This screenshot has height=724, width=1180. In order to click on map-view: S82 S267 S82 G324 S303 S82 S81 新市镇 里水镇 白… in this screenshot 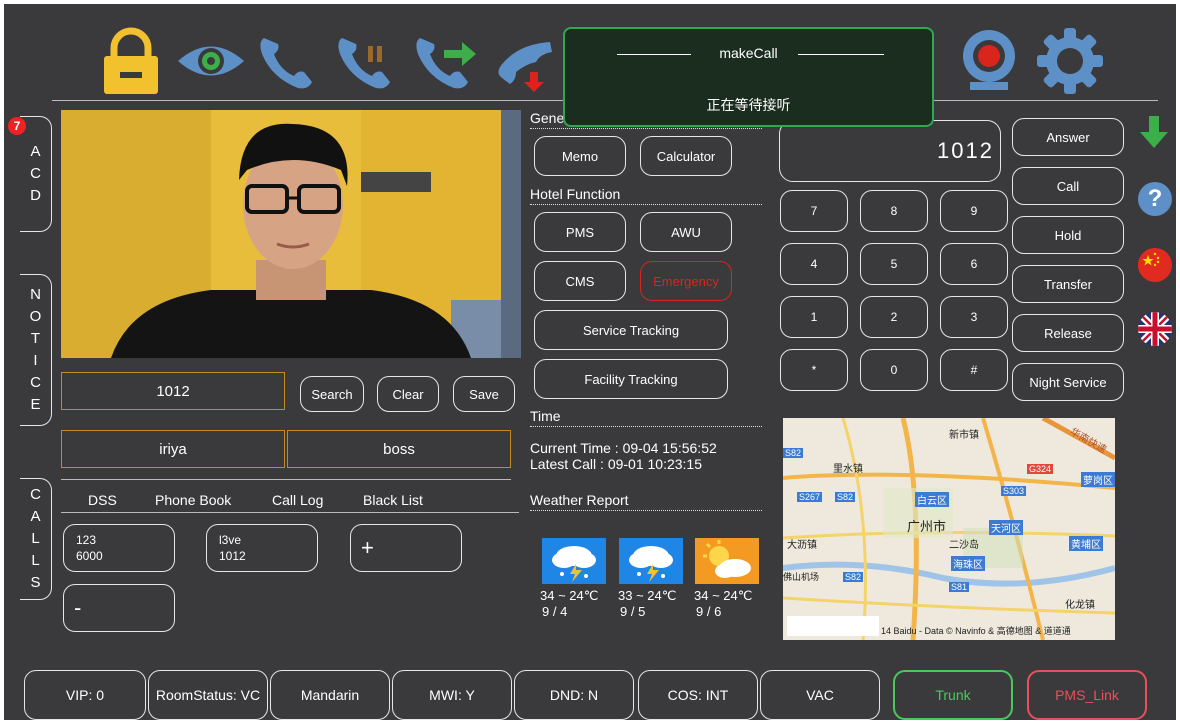, I will do `click(949, 529)`.